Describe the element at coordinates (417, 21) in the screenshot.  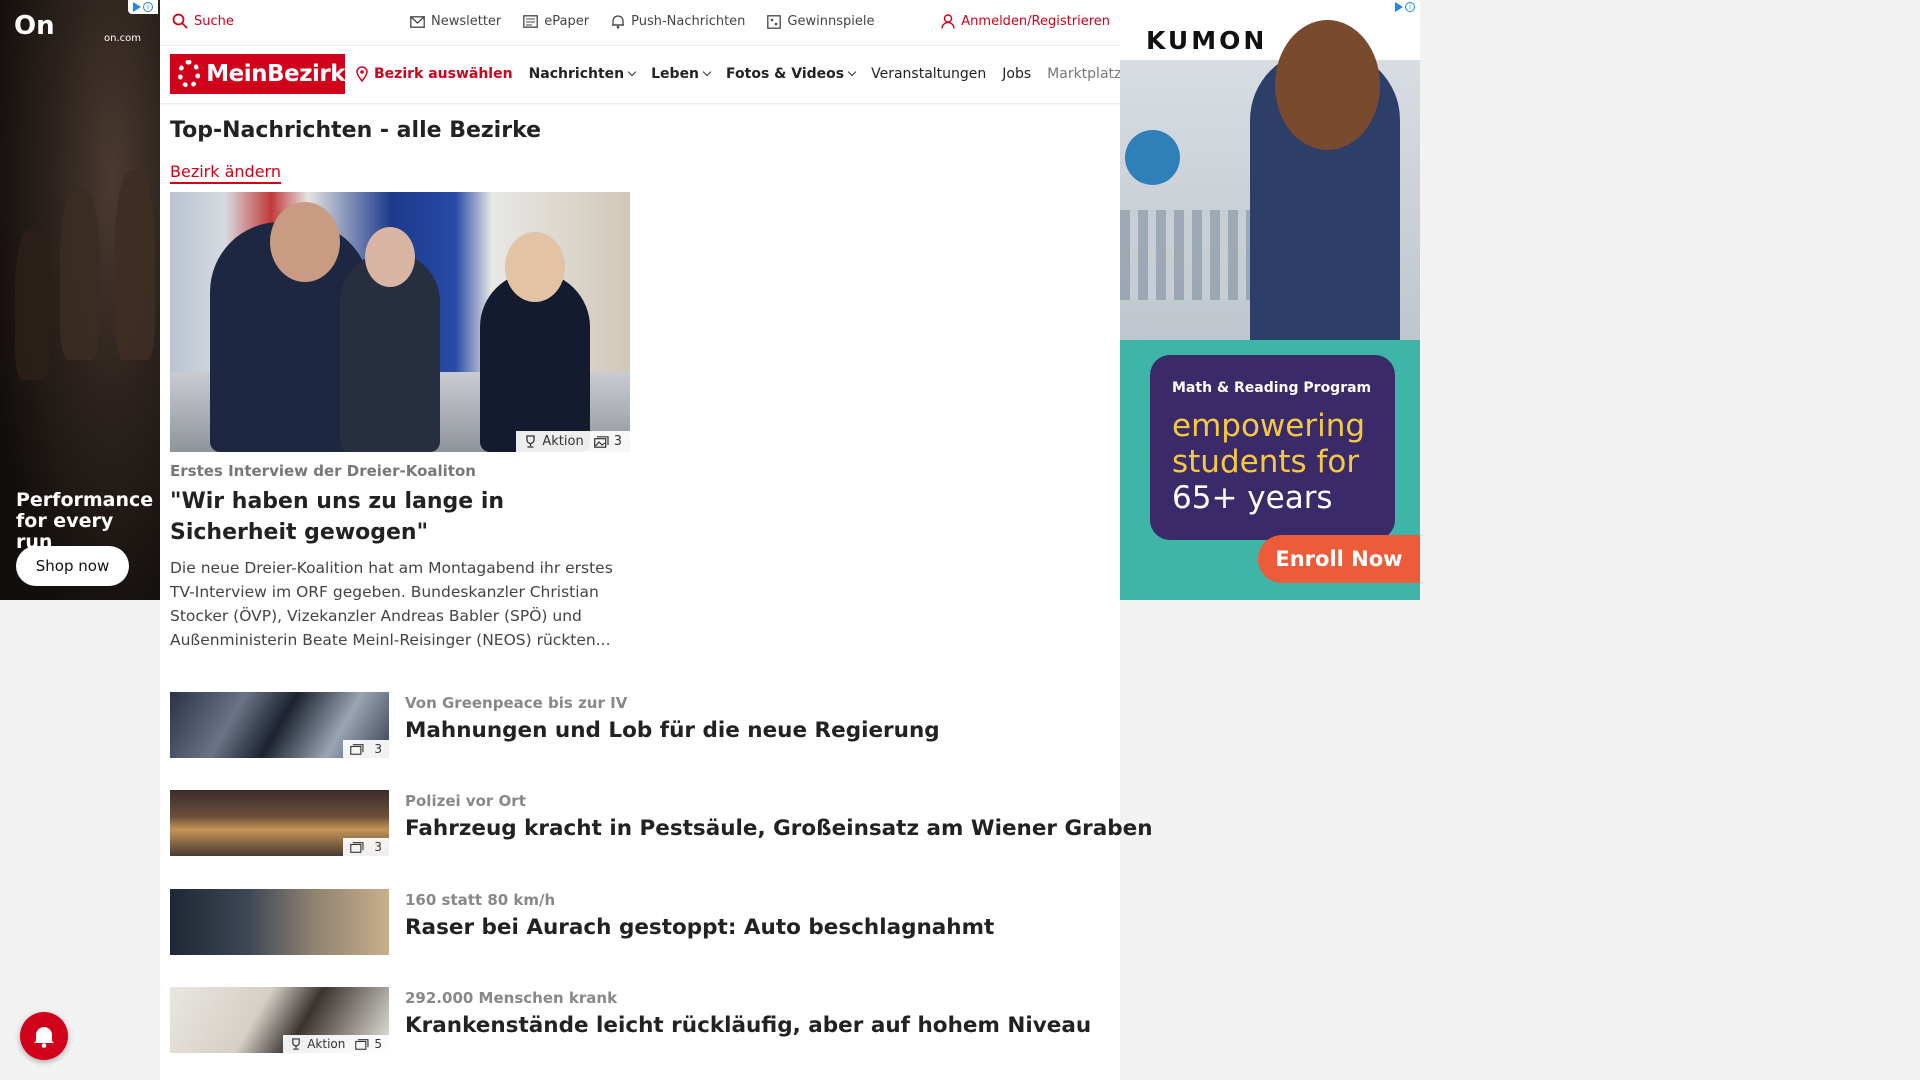
I see `mail-icon` at that location.